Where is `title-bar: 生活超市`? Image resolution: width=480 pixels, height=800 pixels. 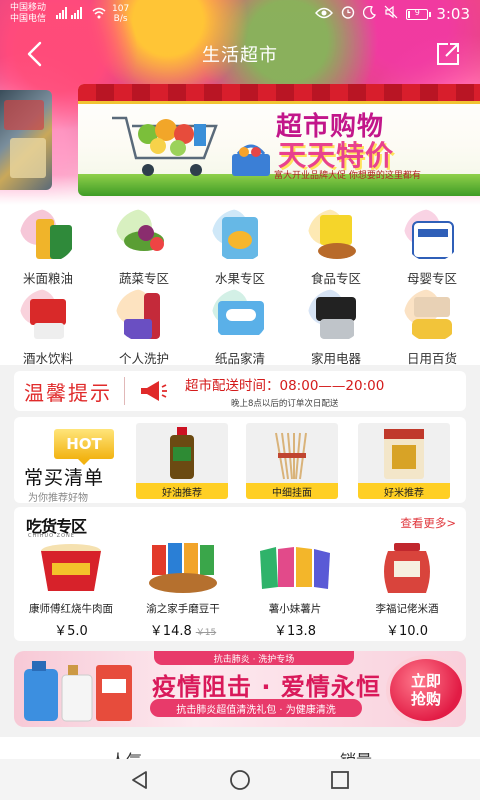
title-bar: 生活超市 is located at coordinates (240, 54).